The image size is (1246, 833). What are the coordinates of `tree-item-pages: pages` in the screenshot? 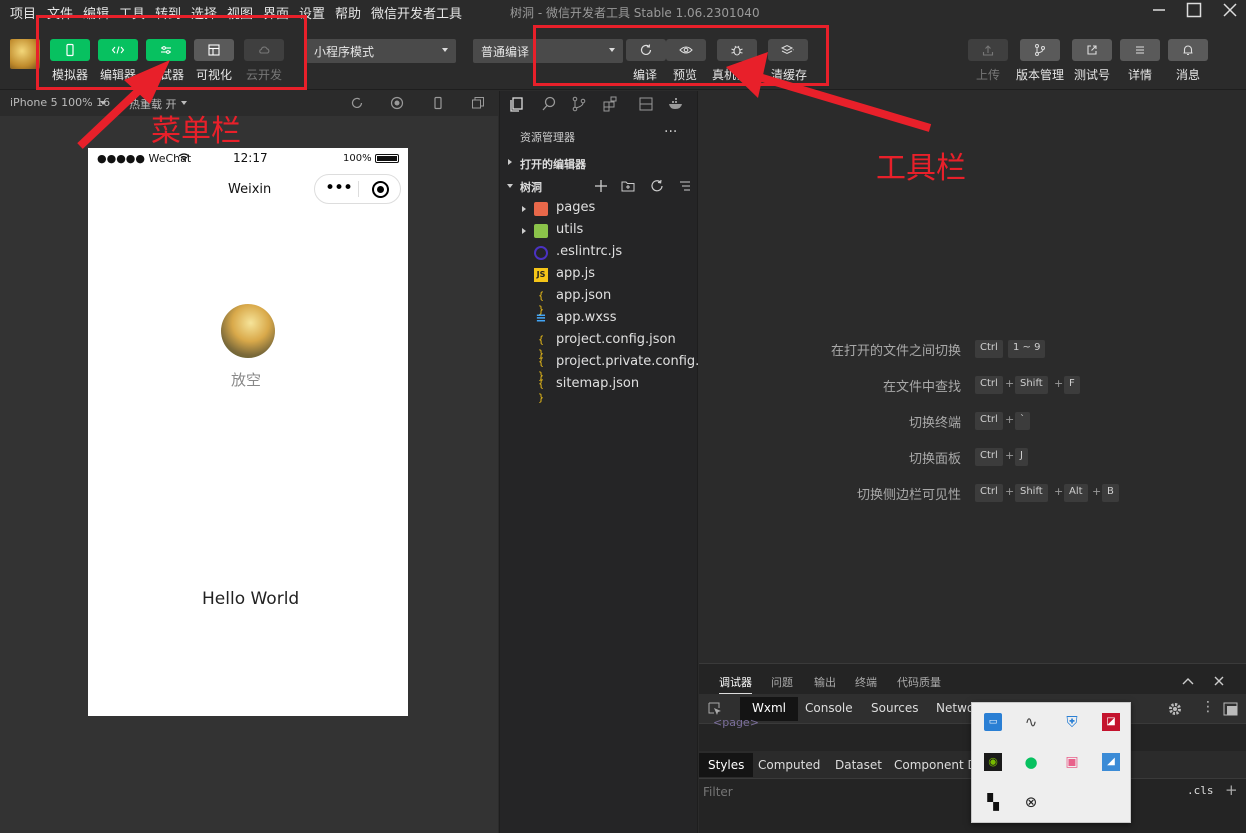 It's located at (599, 209).